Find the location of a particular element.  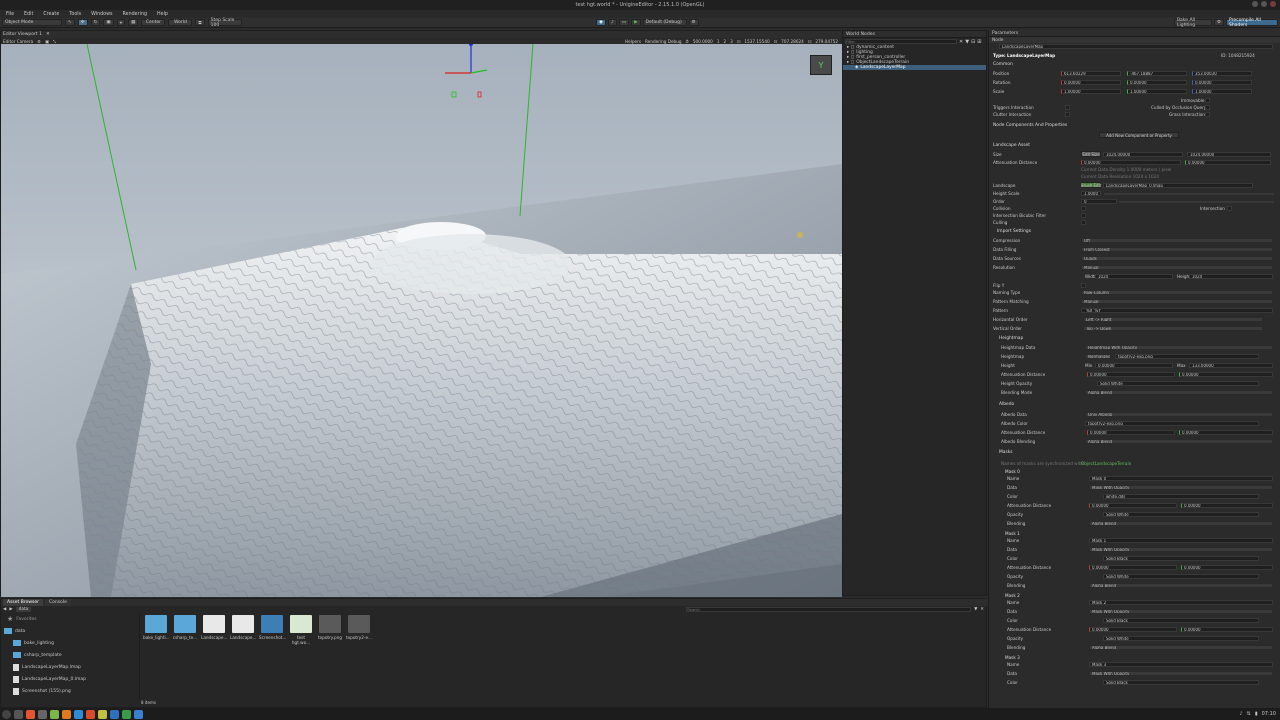

camera-x: 1537.15540 is located at coordinates (756, 41).